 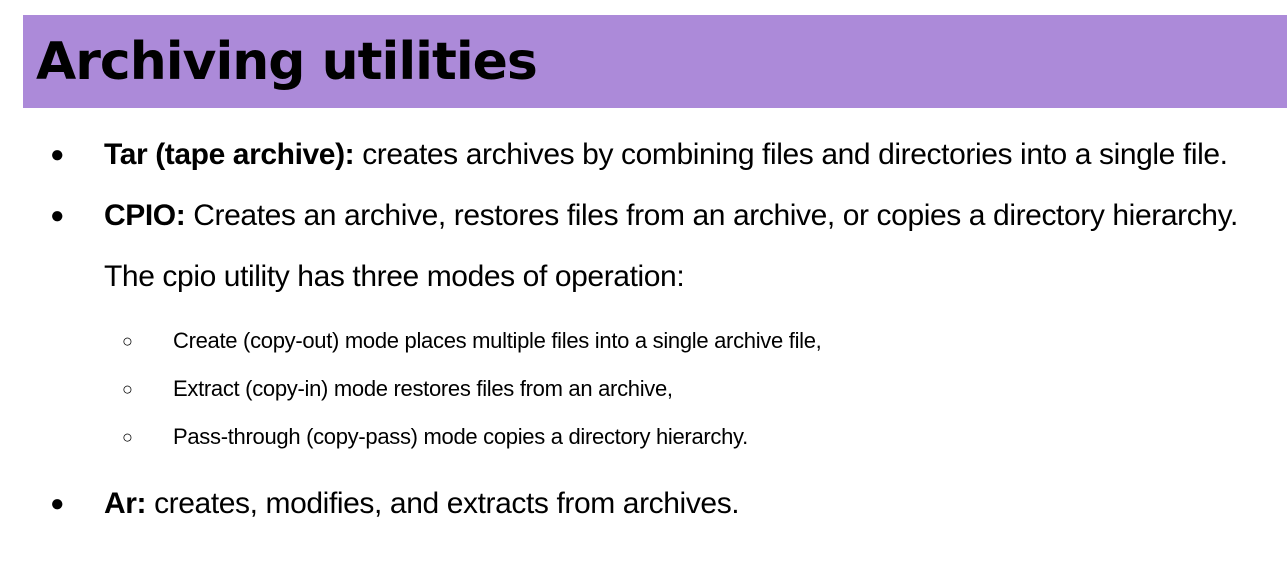 I want to click on item-term: Ar:, so click(x=125, y=503).